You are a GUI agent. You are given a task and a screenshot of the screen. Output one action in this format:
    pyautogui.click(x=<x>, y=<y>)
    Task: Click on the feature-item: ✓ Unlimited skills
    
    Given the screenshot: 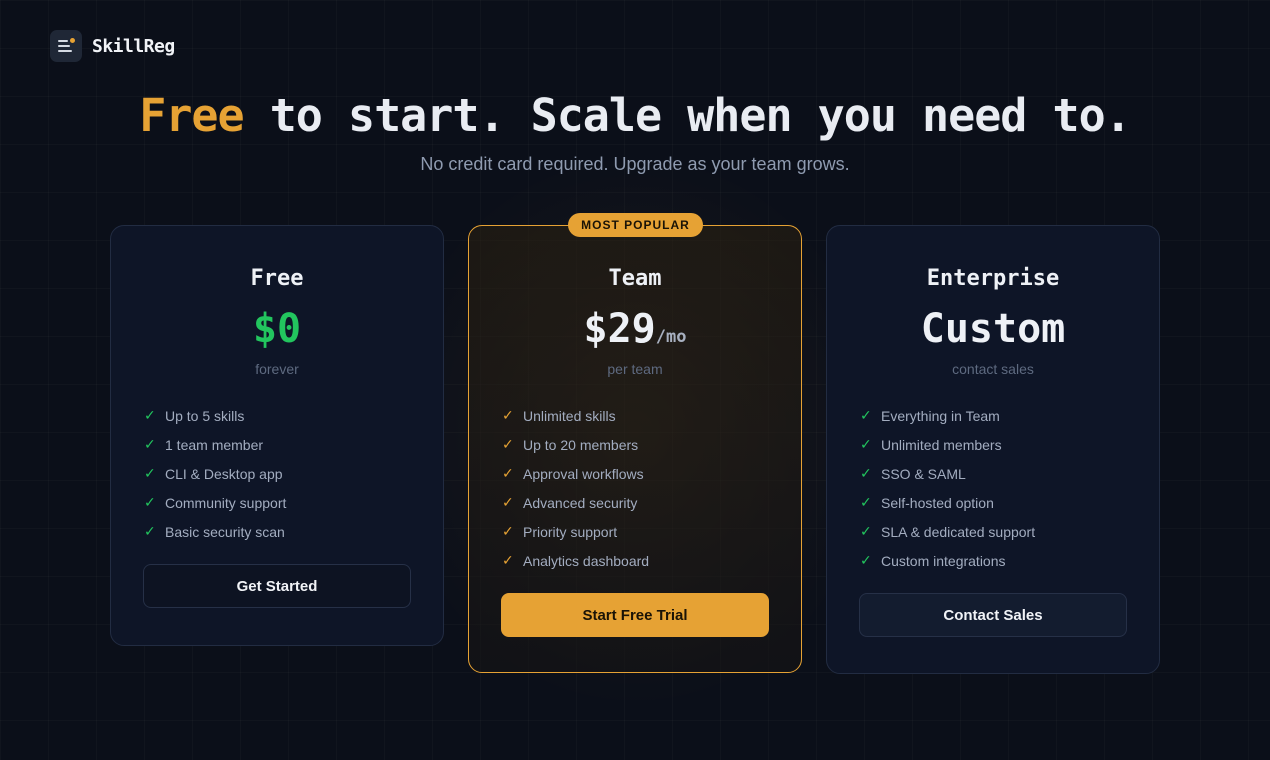 What is the action you would take?
    pyautogui.click(x=575, y=415)
    